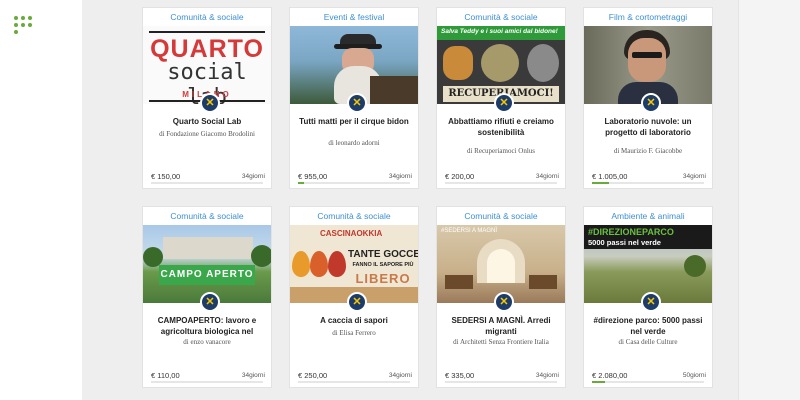 The height and width of the screenshot is (400, 800). I want to click on right-sidebar, so click(769, 200).